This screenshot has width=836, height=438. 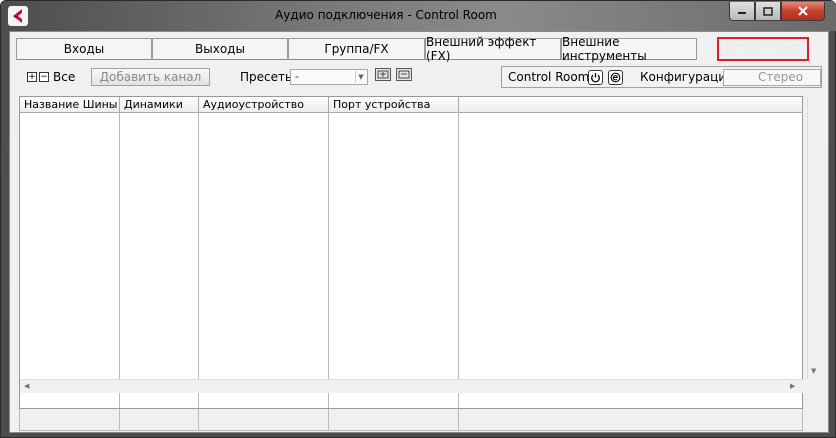 I want to click on close-button, so click(x=803, y=11).